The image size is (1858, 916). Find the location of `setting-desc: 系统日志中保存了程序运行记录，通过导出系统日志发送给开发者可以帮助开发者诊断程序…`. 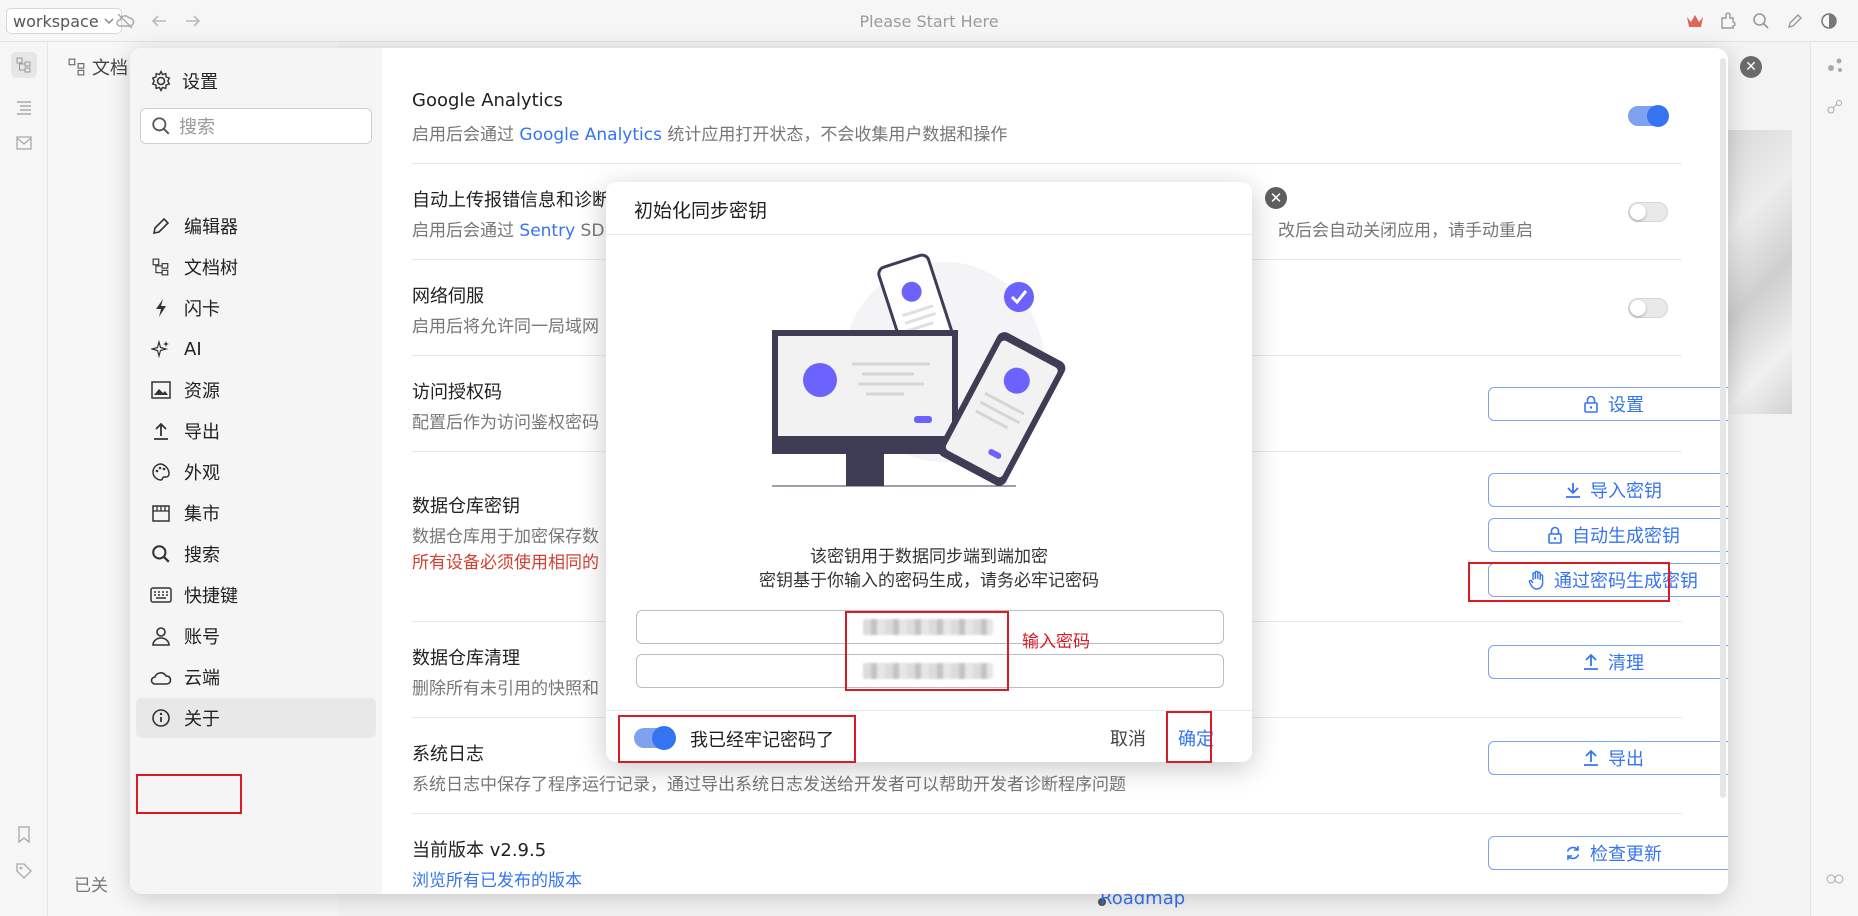

setting-desc: 系统日志中保存了程序运行记录，通过导出系统日志发送给开发者可以帮助开发者诊断程序… is located at coordinates (769, 785).